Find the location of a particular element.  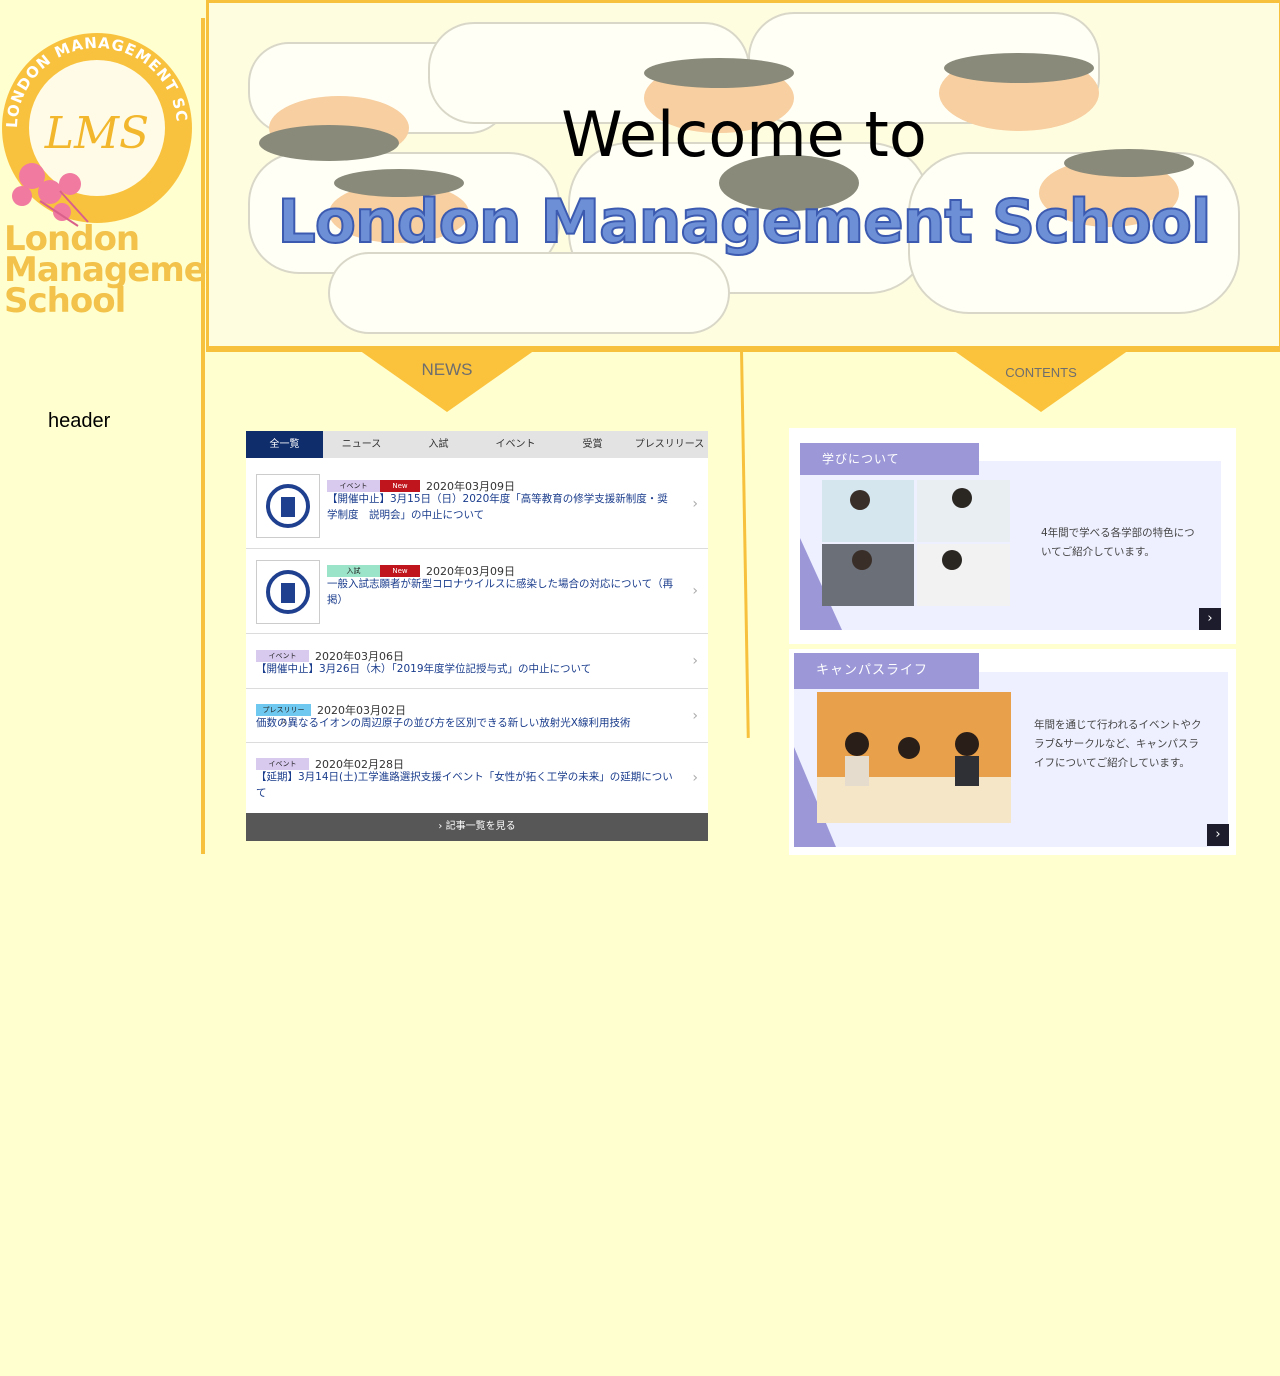

tab-all: 全一覧 is located at coordinates (284, 444).